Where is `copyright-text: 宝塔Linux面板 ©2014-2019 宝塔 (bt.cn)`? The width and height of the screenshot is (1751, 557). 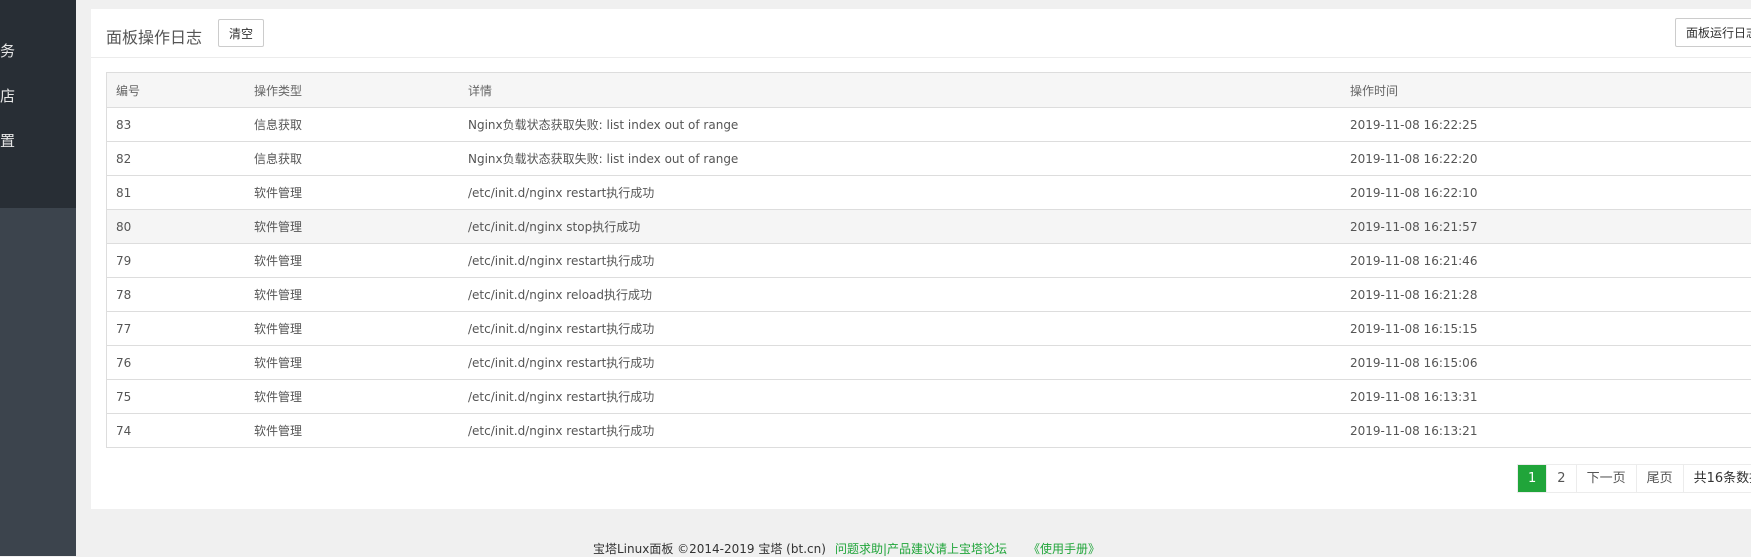 copyright-text: 宝塔Linux面板 ©2014-2019 宝塔 (bt.cn) is located at coordinates (709, 549).